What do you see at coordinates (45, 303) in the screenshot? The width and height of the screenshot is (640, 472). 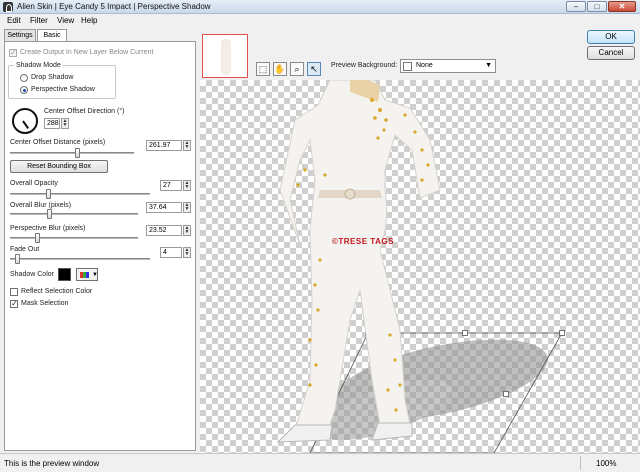 I see `mask-selection-label: Mask Selection` at bounding box center [45, 303].